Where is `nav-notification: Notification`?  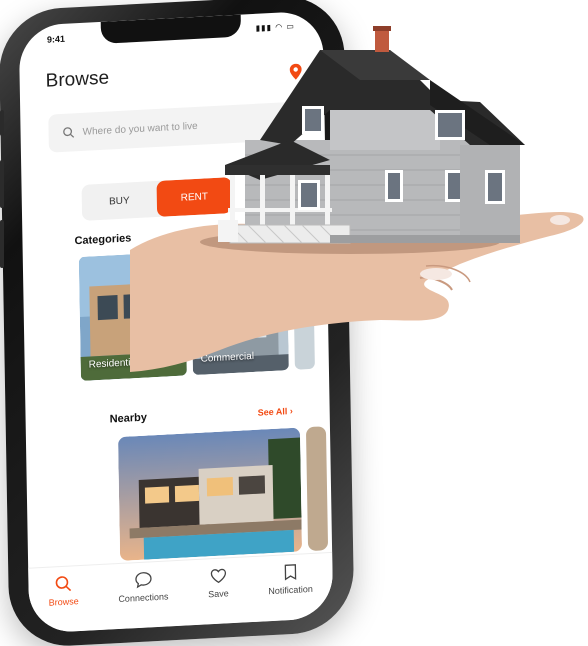 nav-notification: Notification is located at coordinates (290, 579).